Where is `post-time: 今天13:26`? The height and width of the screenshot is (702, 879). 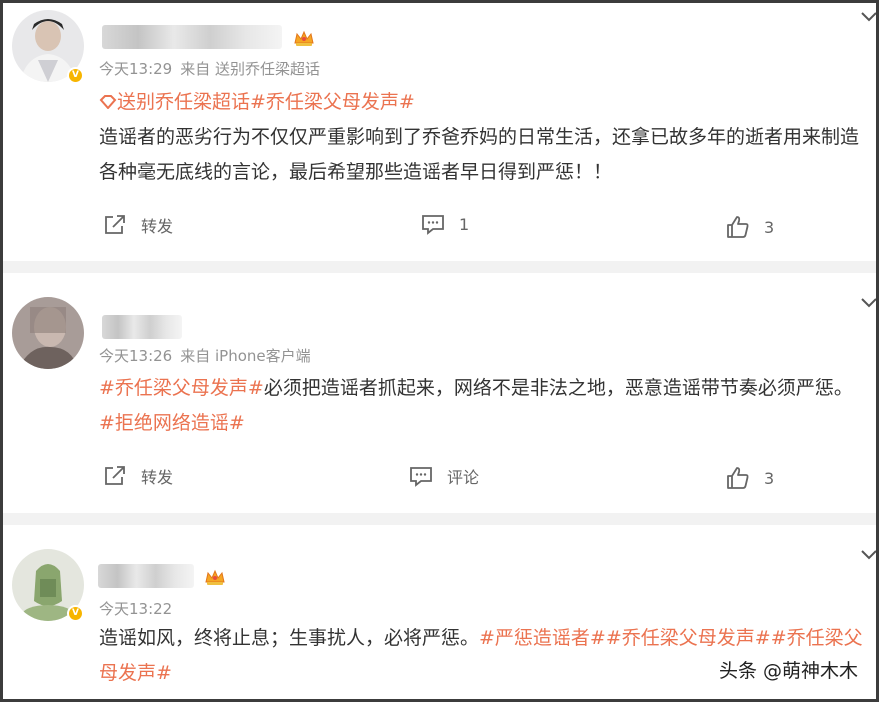
post-time: 今天13:26 is located at coordinates (135, 356).